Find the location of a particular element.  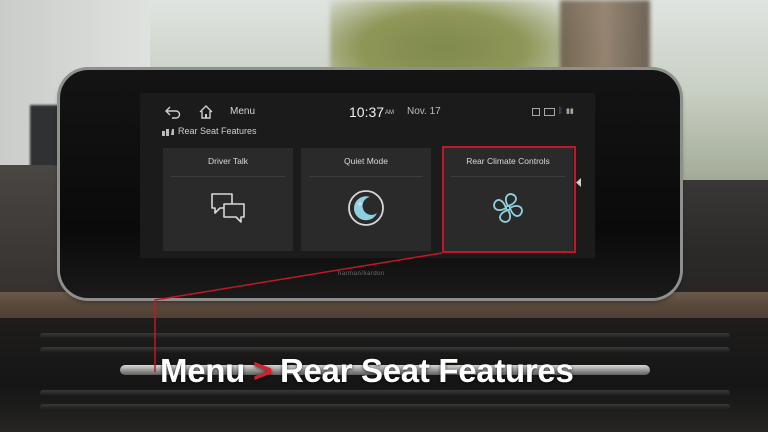

back-arrow-icon is located at coordinates (173, 112).